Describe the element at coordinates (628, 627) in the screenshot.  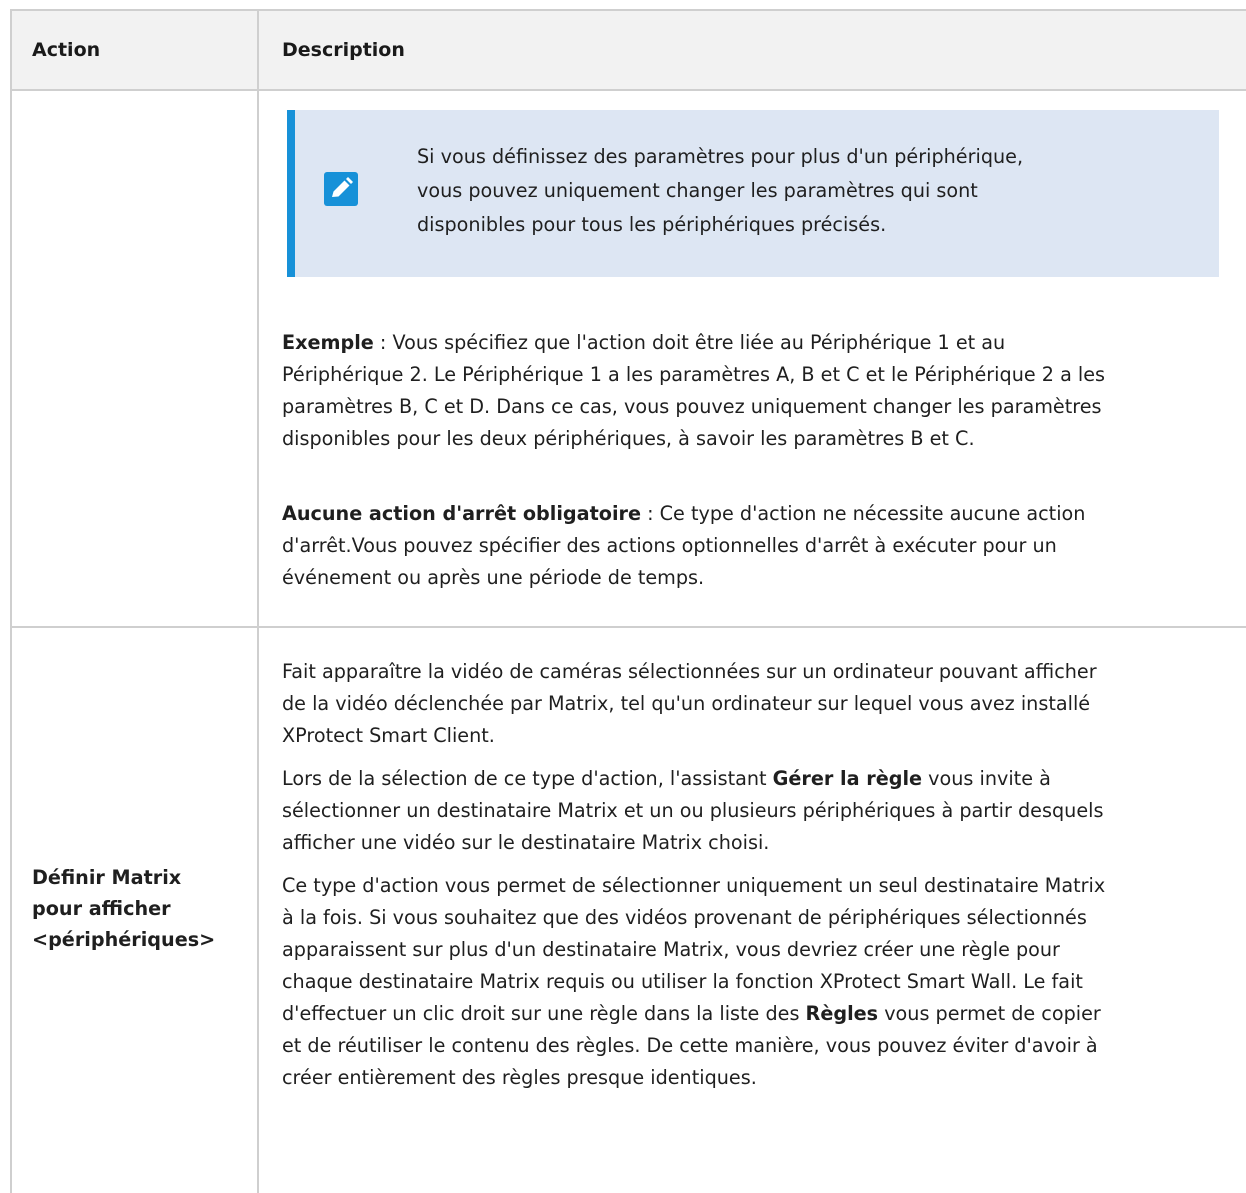
I see `row-divider` at that location.